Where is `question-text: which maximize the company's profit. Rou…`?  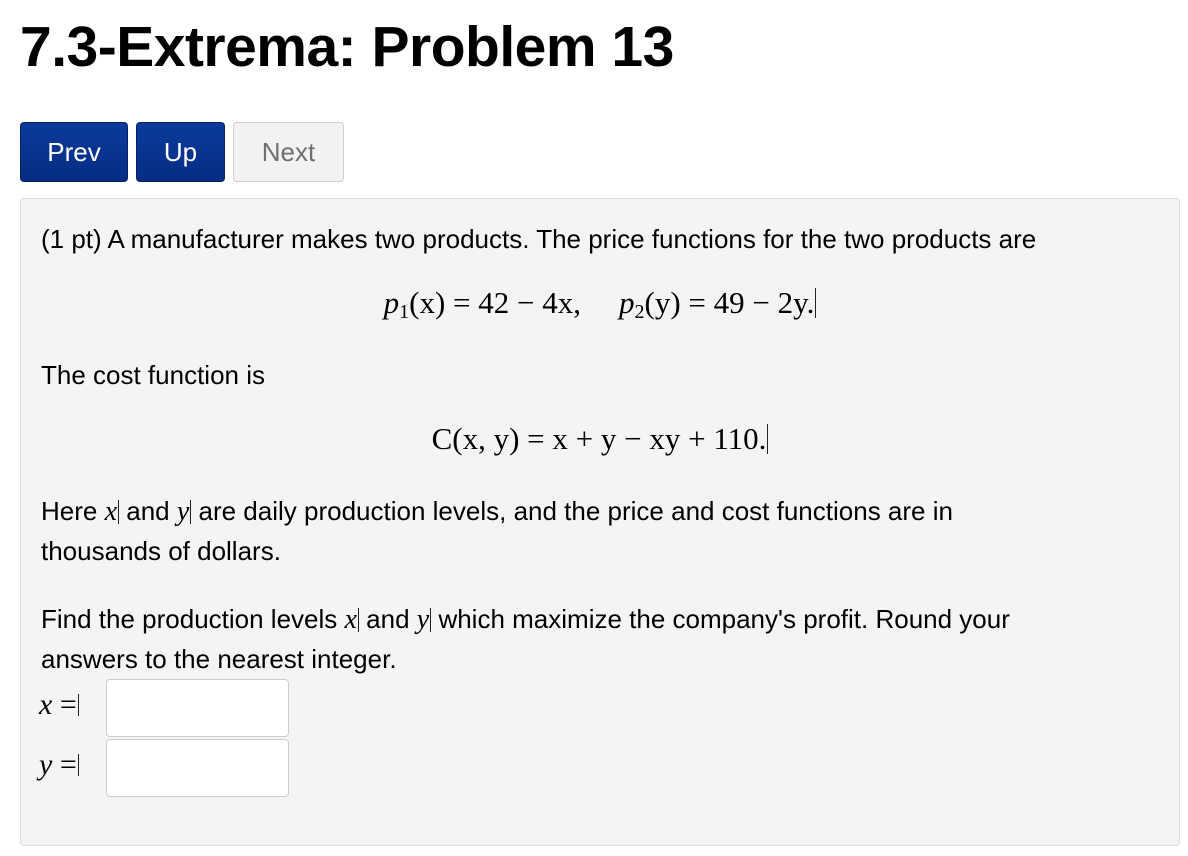
question-text: which maximize the company's profit. Rou… is located at coordinates (720, 619).